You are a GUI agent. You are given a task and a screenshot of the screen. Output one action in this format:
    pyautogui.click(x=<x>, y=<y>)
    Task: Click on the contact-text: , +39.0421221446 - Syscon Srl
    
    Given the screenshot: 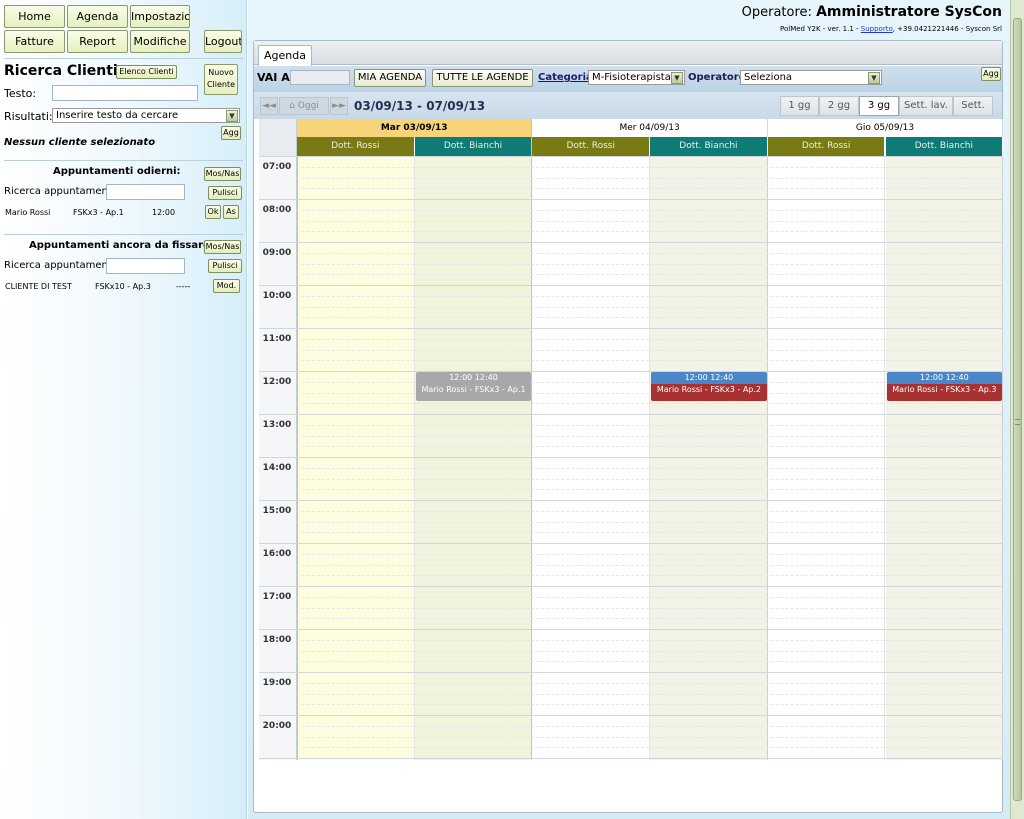 What is the action you would take?
    pyautogui.click(x=947, y=29)
    